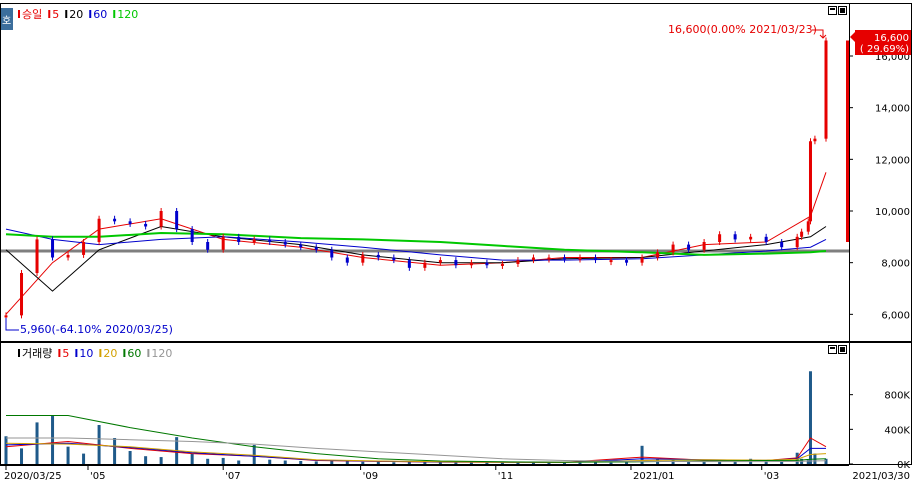  Describe the element at coordinates (32, 14) in the screenshot. I see `legend-label: 승일` at that location.